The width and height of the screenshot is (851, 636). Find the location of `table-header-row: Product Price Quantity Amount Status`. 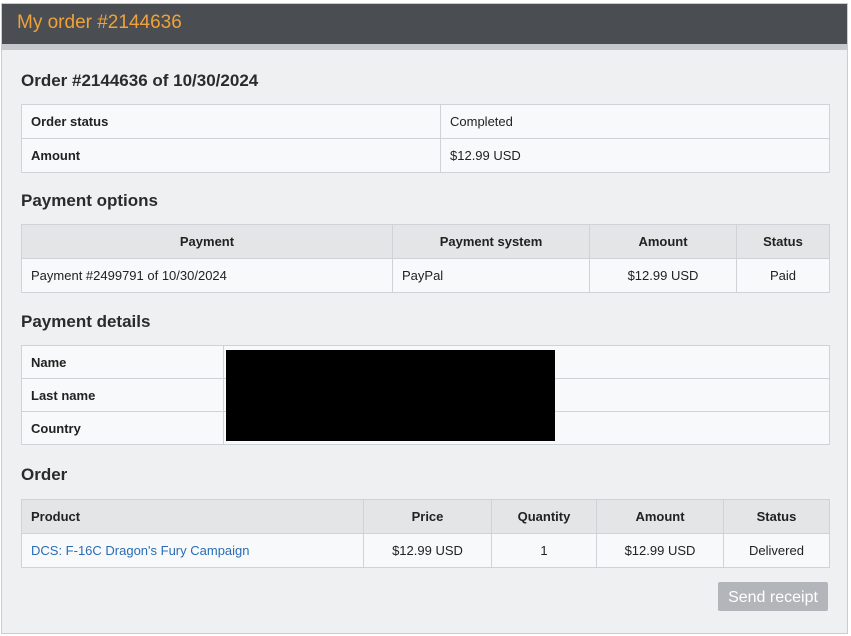

table-header-row: Product Price Quantity Amount Status is located at coordinates (425, 516).